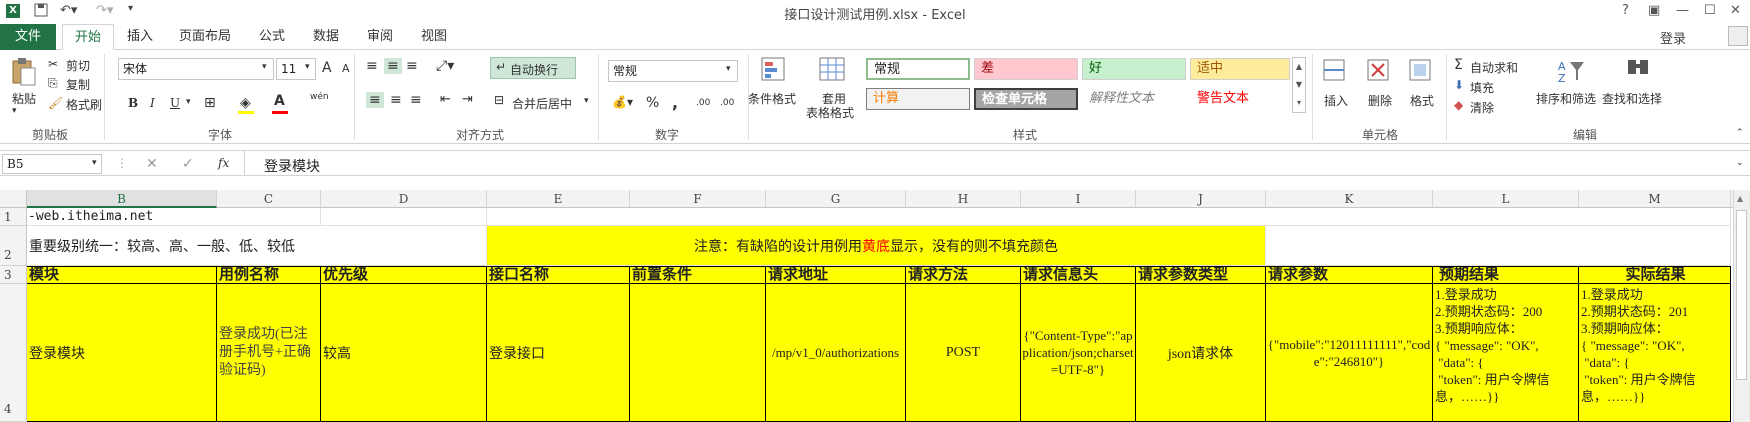 The width and height of the screenshot is (1750, 422). I want to click on find-select-icon, so click(1638, 70).